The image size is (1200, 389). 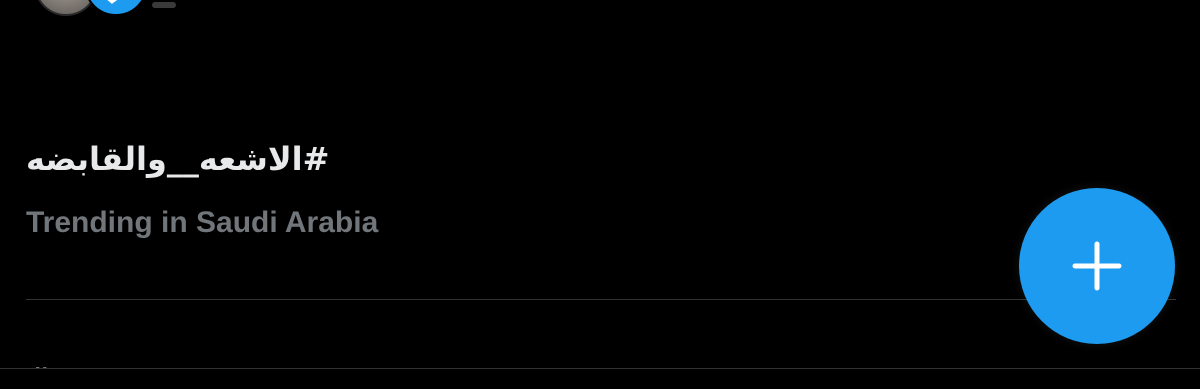 What do you see at coordinates (164, 5) in the screenshot?
I see `more-indicator` at bounding box center [164, 5].